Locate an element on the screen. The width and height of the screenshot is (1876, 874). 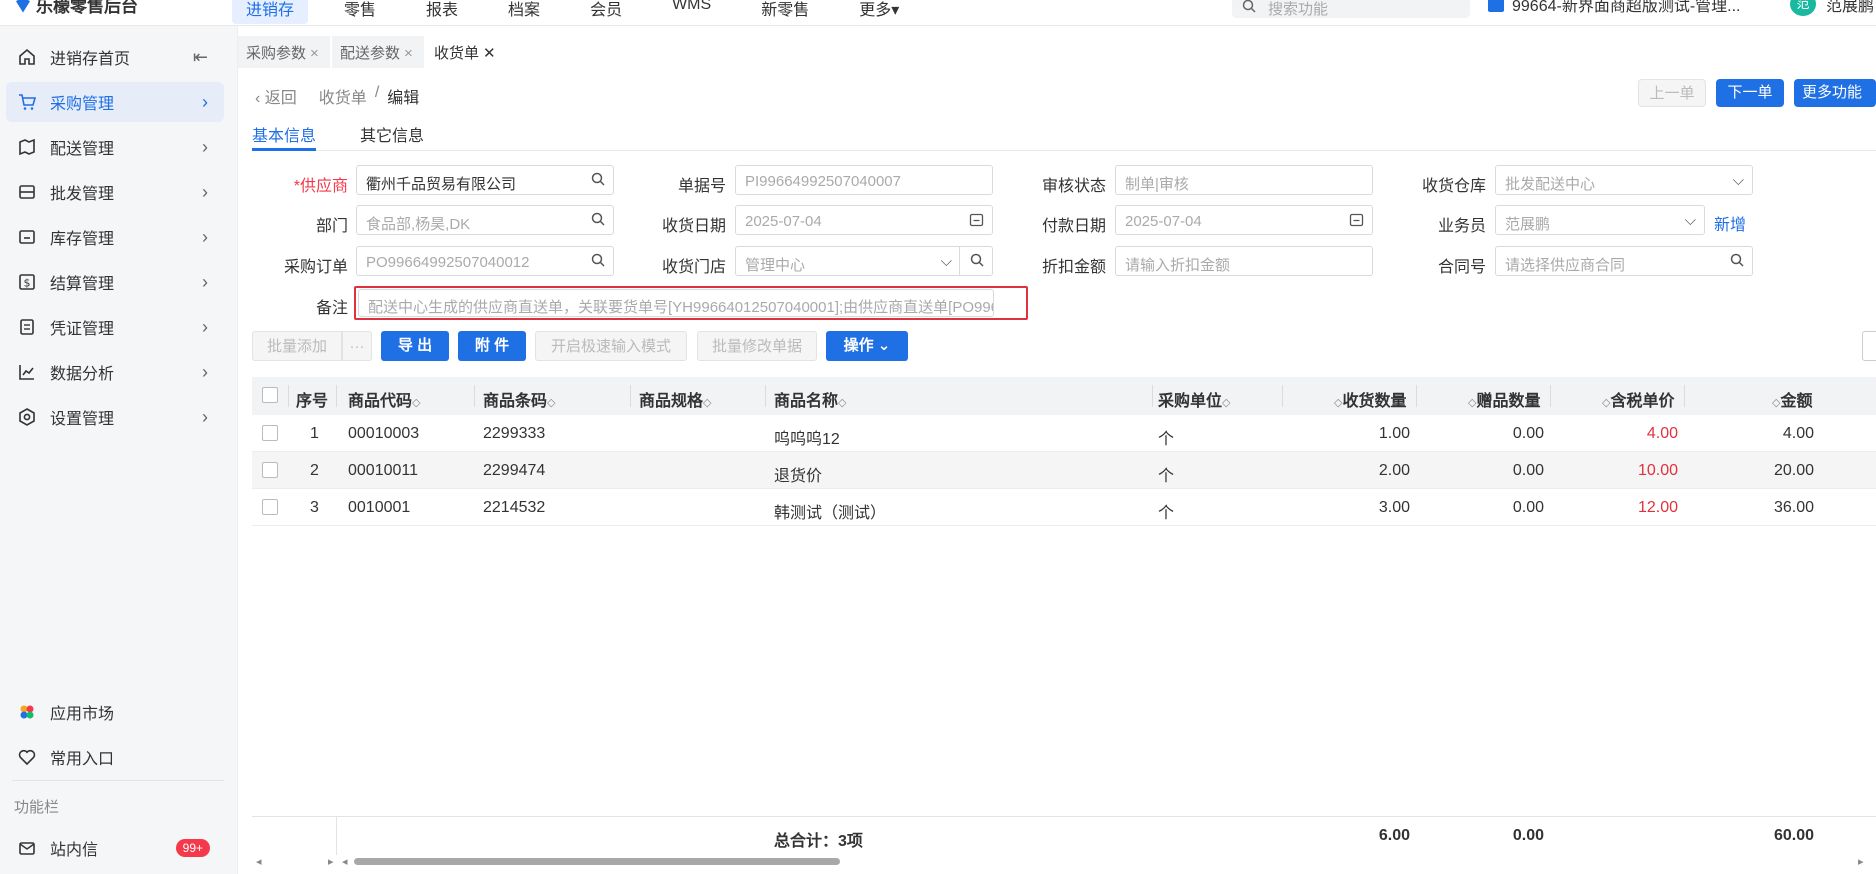
row-qty: 2.00 is located at coordinates (1361, 471).